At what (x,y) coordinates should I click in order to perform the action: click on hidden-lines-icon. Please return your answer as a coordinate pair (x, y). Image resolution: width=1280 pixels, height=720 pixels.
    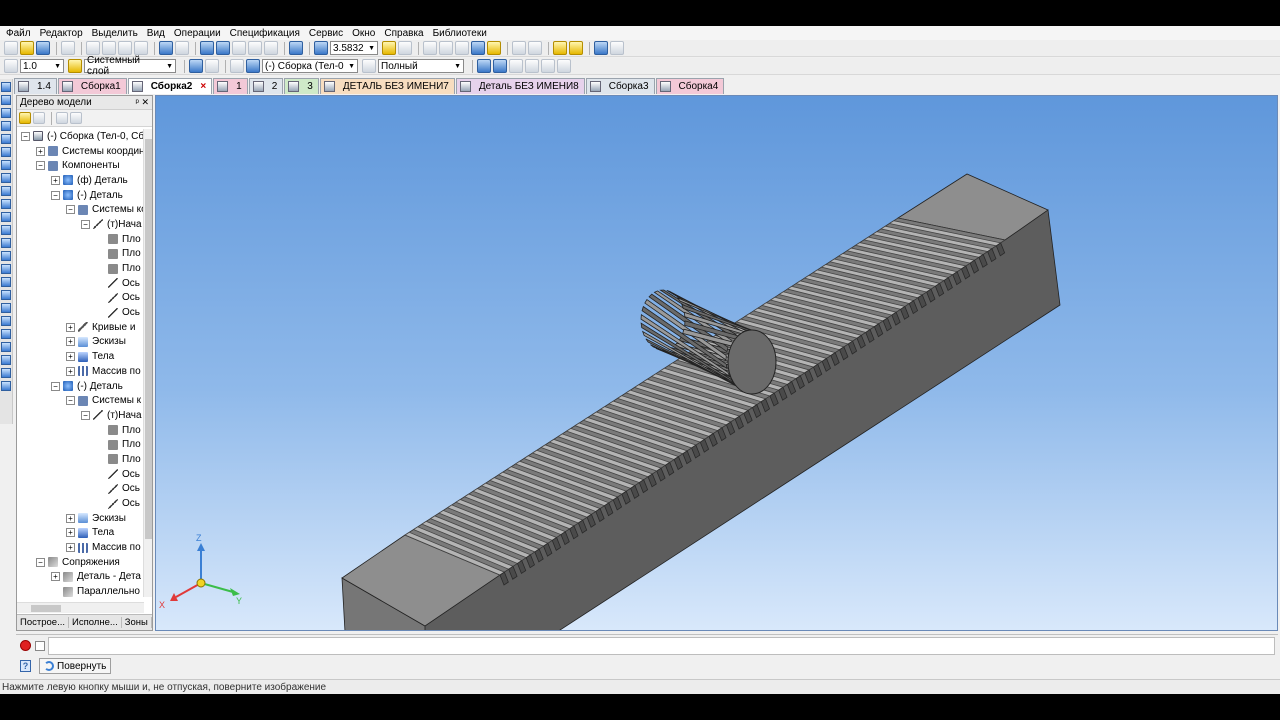
    Looking at the image, I should click on (462, 48).